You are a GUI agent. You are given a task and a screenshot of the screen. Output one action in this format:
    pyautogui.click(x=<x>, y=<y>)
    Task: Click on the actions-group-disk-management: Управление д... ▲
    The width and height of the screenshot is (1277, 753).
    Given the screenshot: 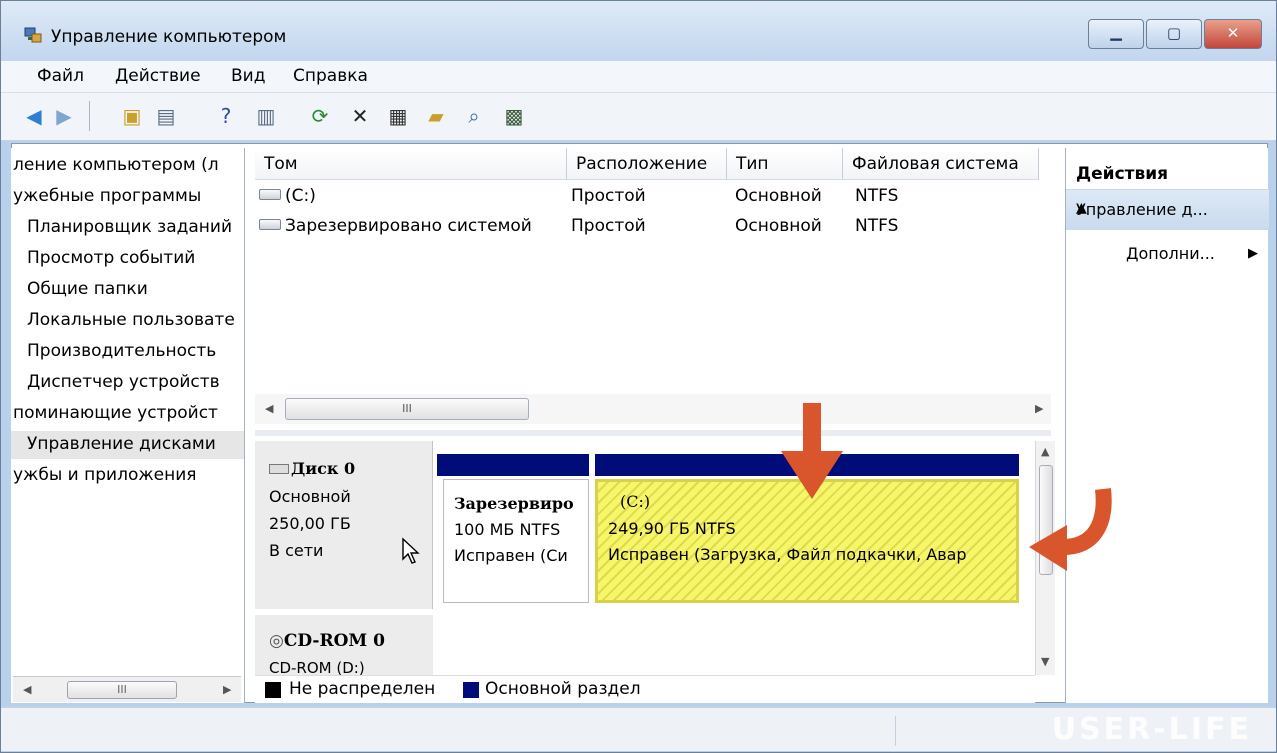 What is the action you would take?
    pyautogui.click(x=1167, y=210)
    